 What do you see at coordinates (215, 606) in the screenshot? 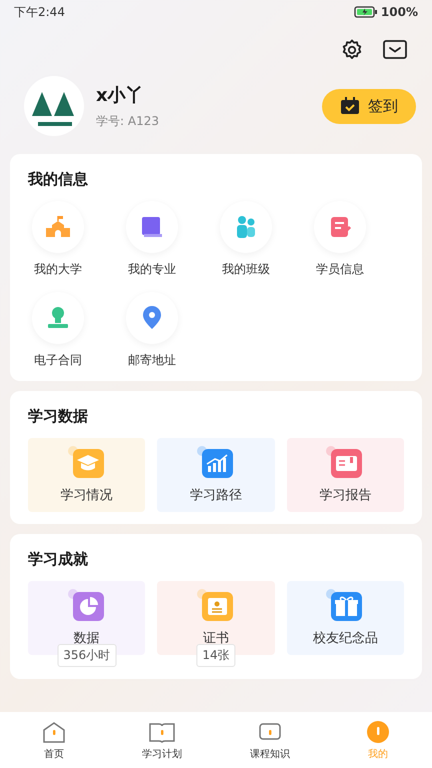
I see `certificate-icon` at bounding box center [215, 606].